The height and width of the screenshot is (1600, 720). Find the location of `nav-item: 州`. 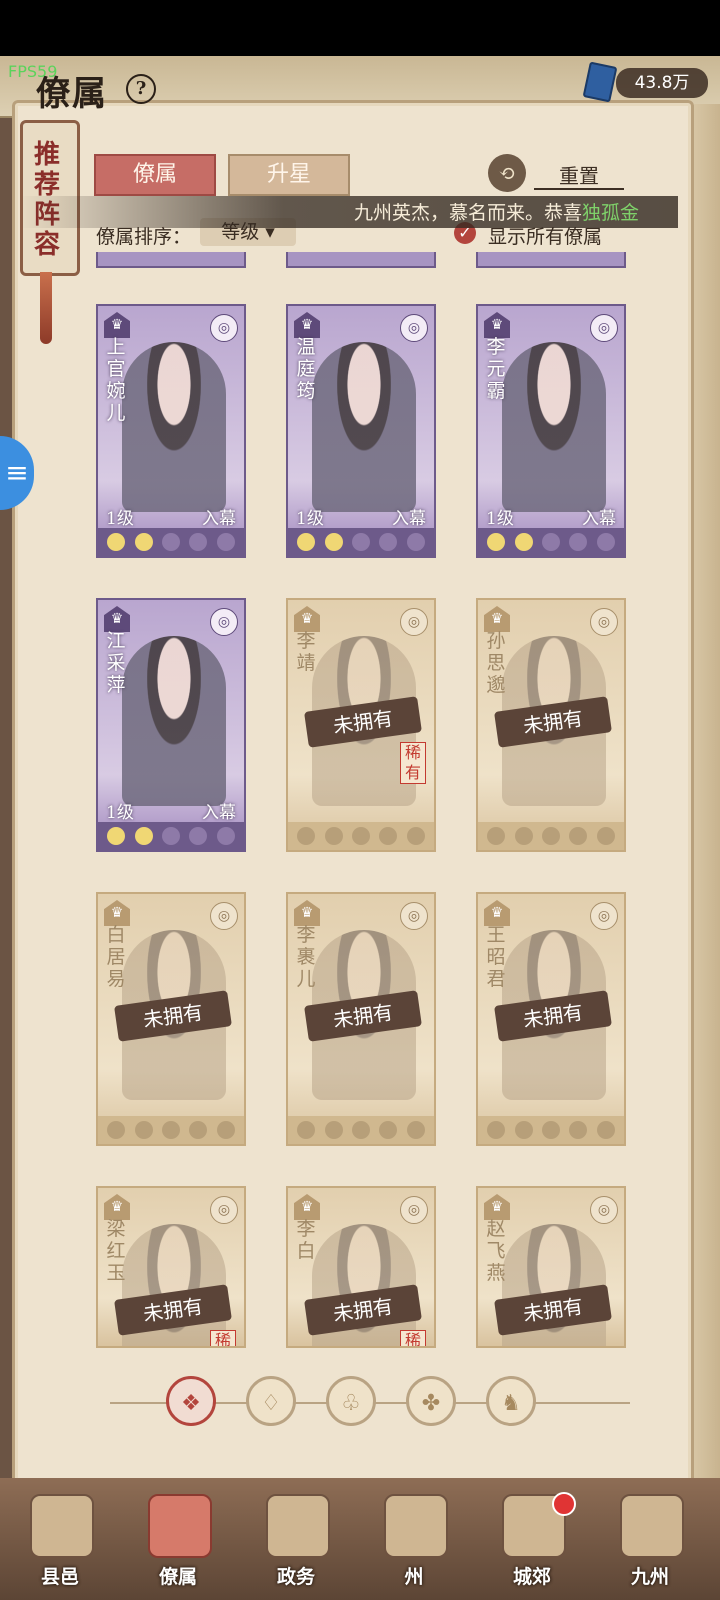

nav-item: 州 is located at coordinates (414, 1540).